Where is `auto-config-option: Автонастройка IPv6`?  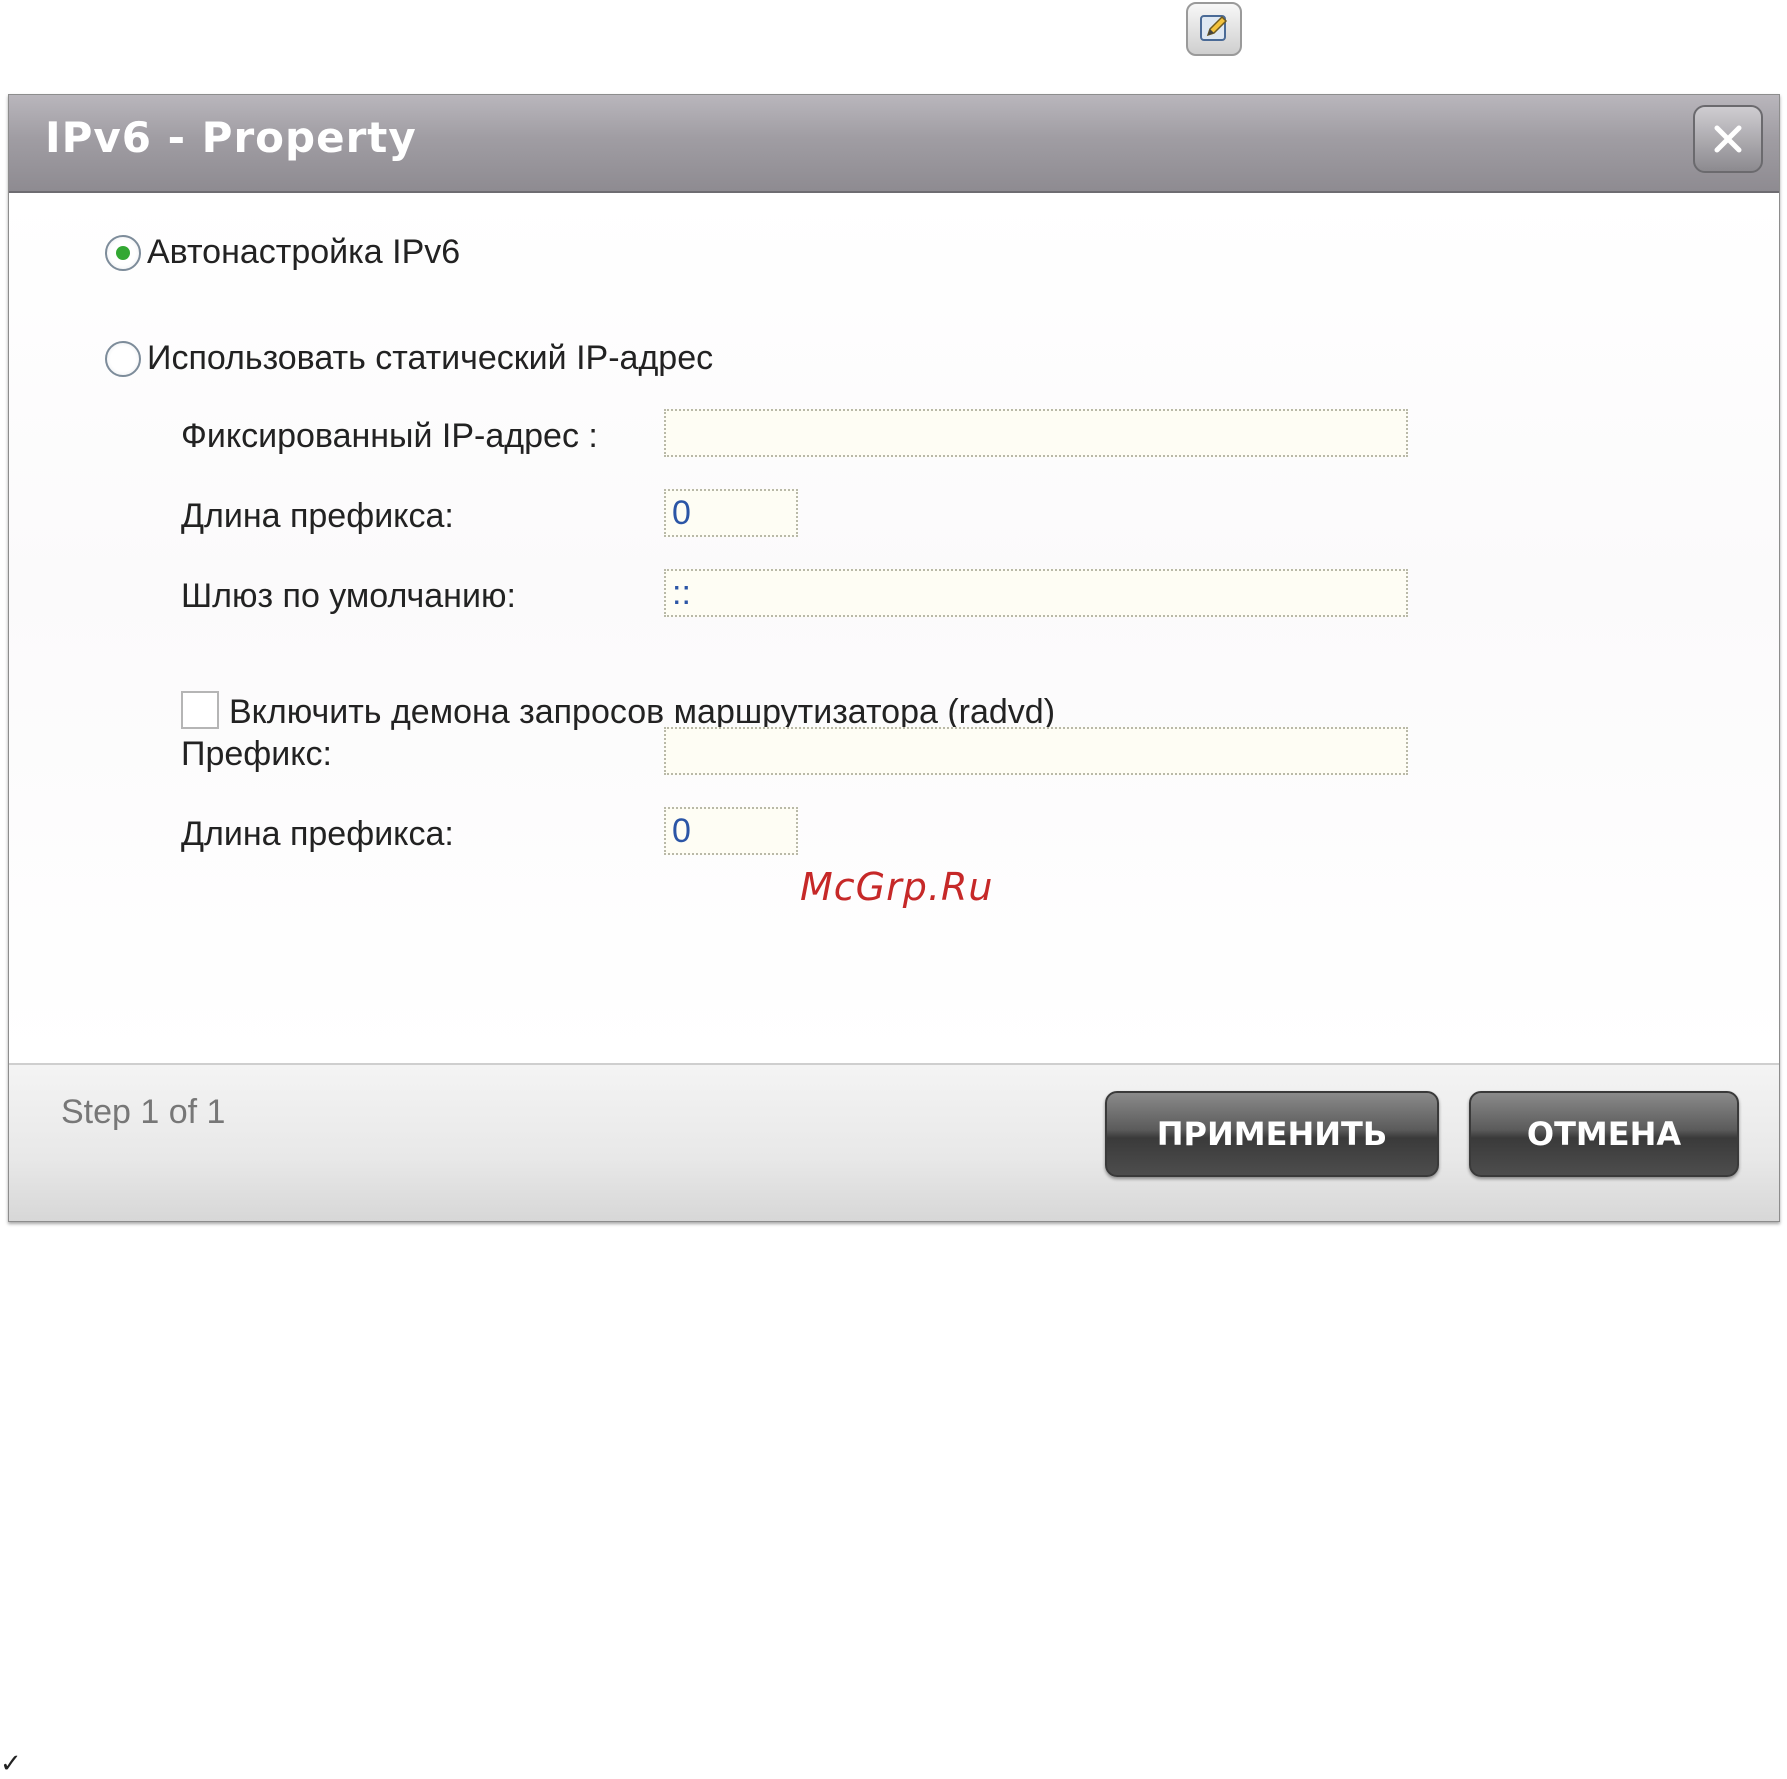 auto-config-option: Автонастройка IPv6 is located at coordinates (282, 252).